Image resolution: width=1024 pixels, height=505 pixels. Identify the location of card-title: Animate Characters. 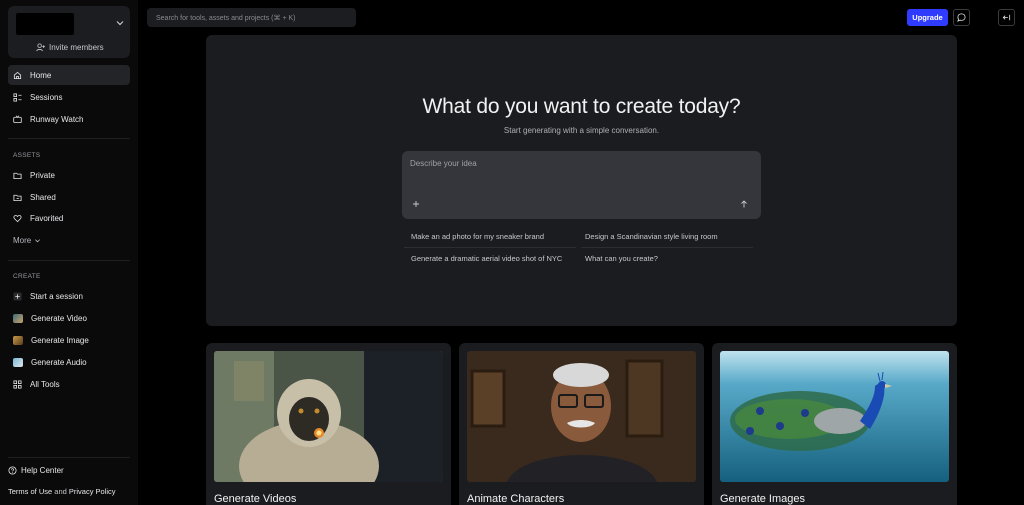
(516, 499).